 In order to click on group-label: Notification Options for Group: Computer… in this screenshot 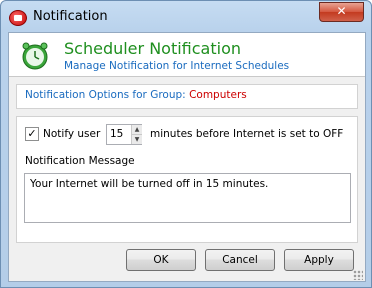, I will do `click(136, 95)`.